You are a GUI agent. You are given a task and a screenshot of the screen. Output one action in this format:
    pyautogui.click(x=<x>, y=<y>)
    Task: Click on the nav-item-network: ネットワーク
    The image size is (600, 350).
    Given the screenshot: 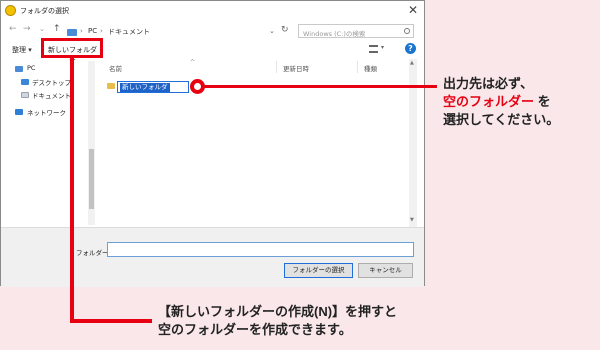 What is the action you would take?
    pyautogui.click(x=46, y=112)
    